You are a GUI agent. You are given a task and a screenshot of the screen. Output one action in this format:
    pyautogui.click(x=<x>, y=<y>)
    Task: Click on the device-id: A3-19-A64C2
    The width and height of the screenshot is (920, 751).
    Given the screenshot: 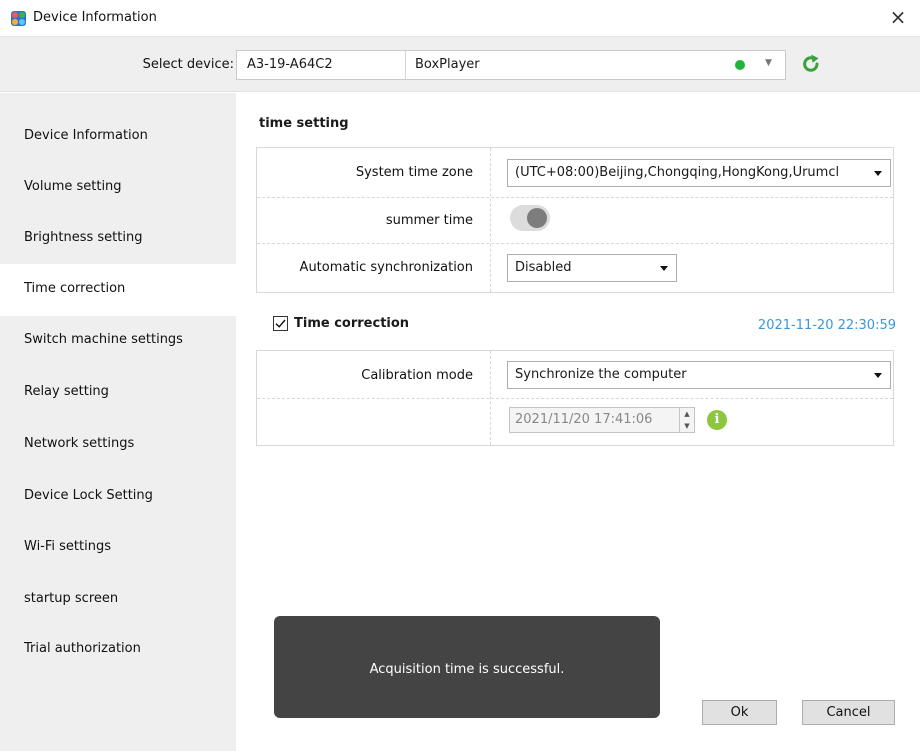 What is the action you would take?
    pyautogui.click(x=290, y=64)
    